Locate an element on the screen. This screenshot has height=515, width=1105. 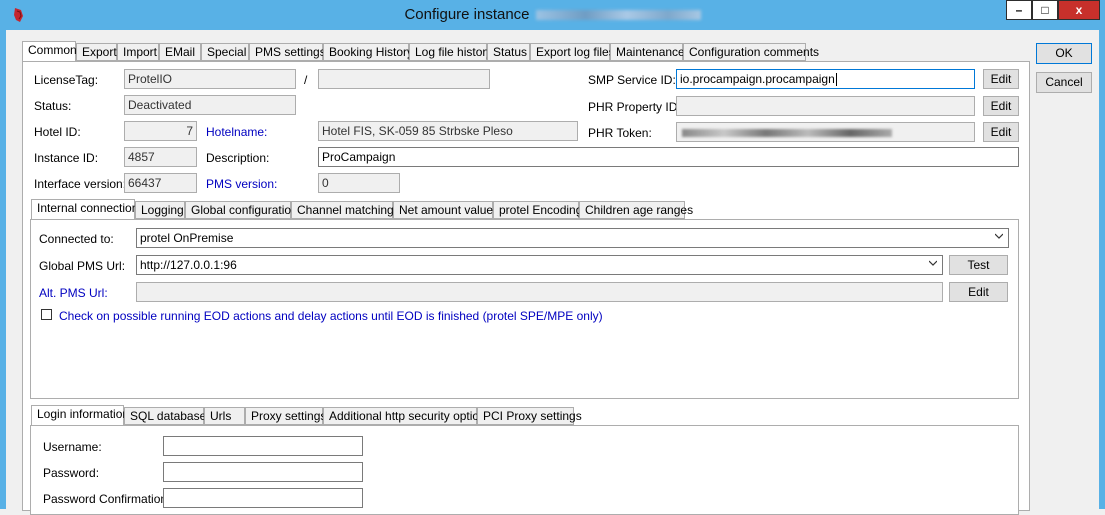
pms-version-field: 0 is located at coordinates (359, 183).